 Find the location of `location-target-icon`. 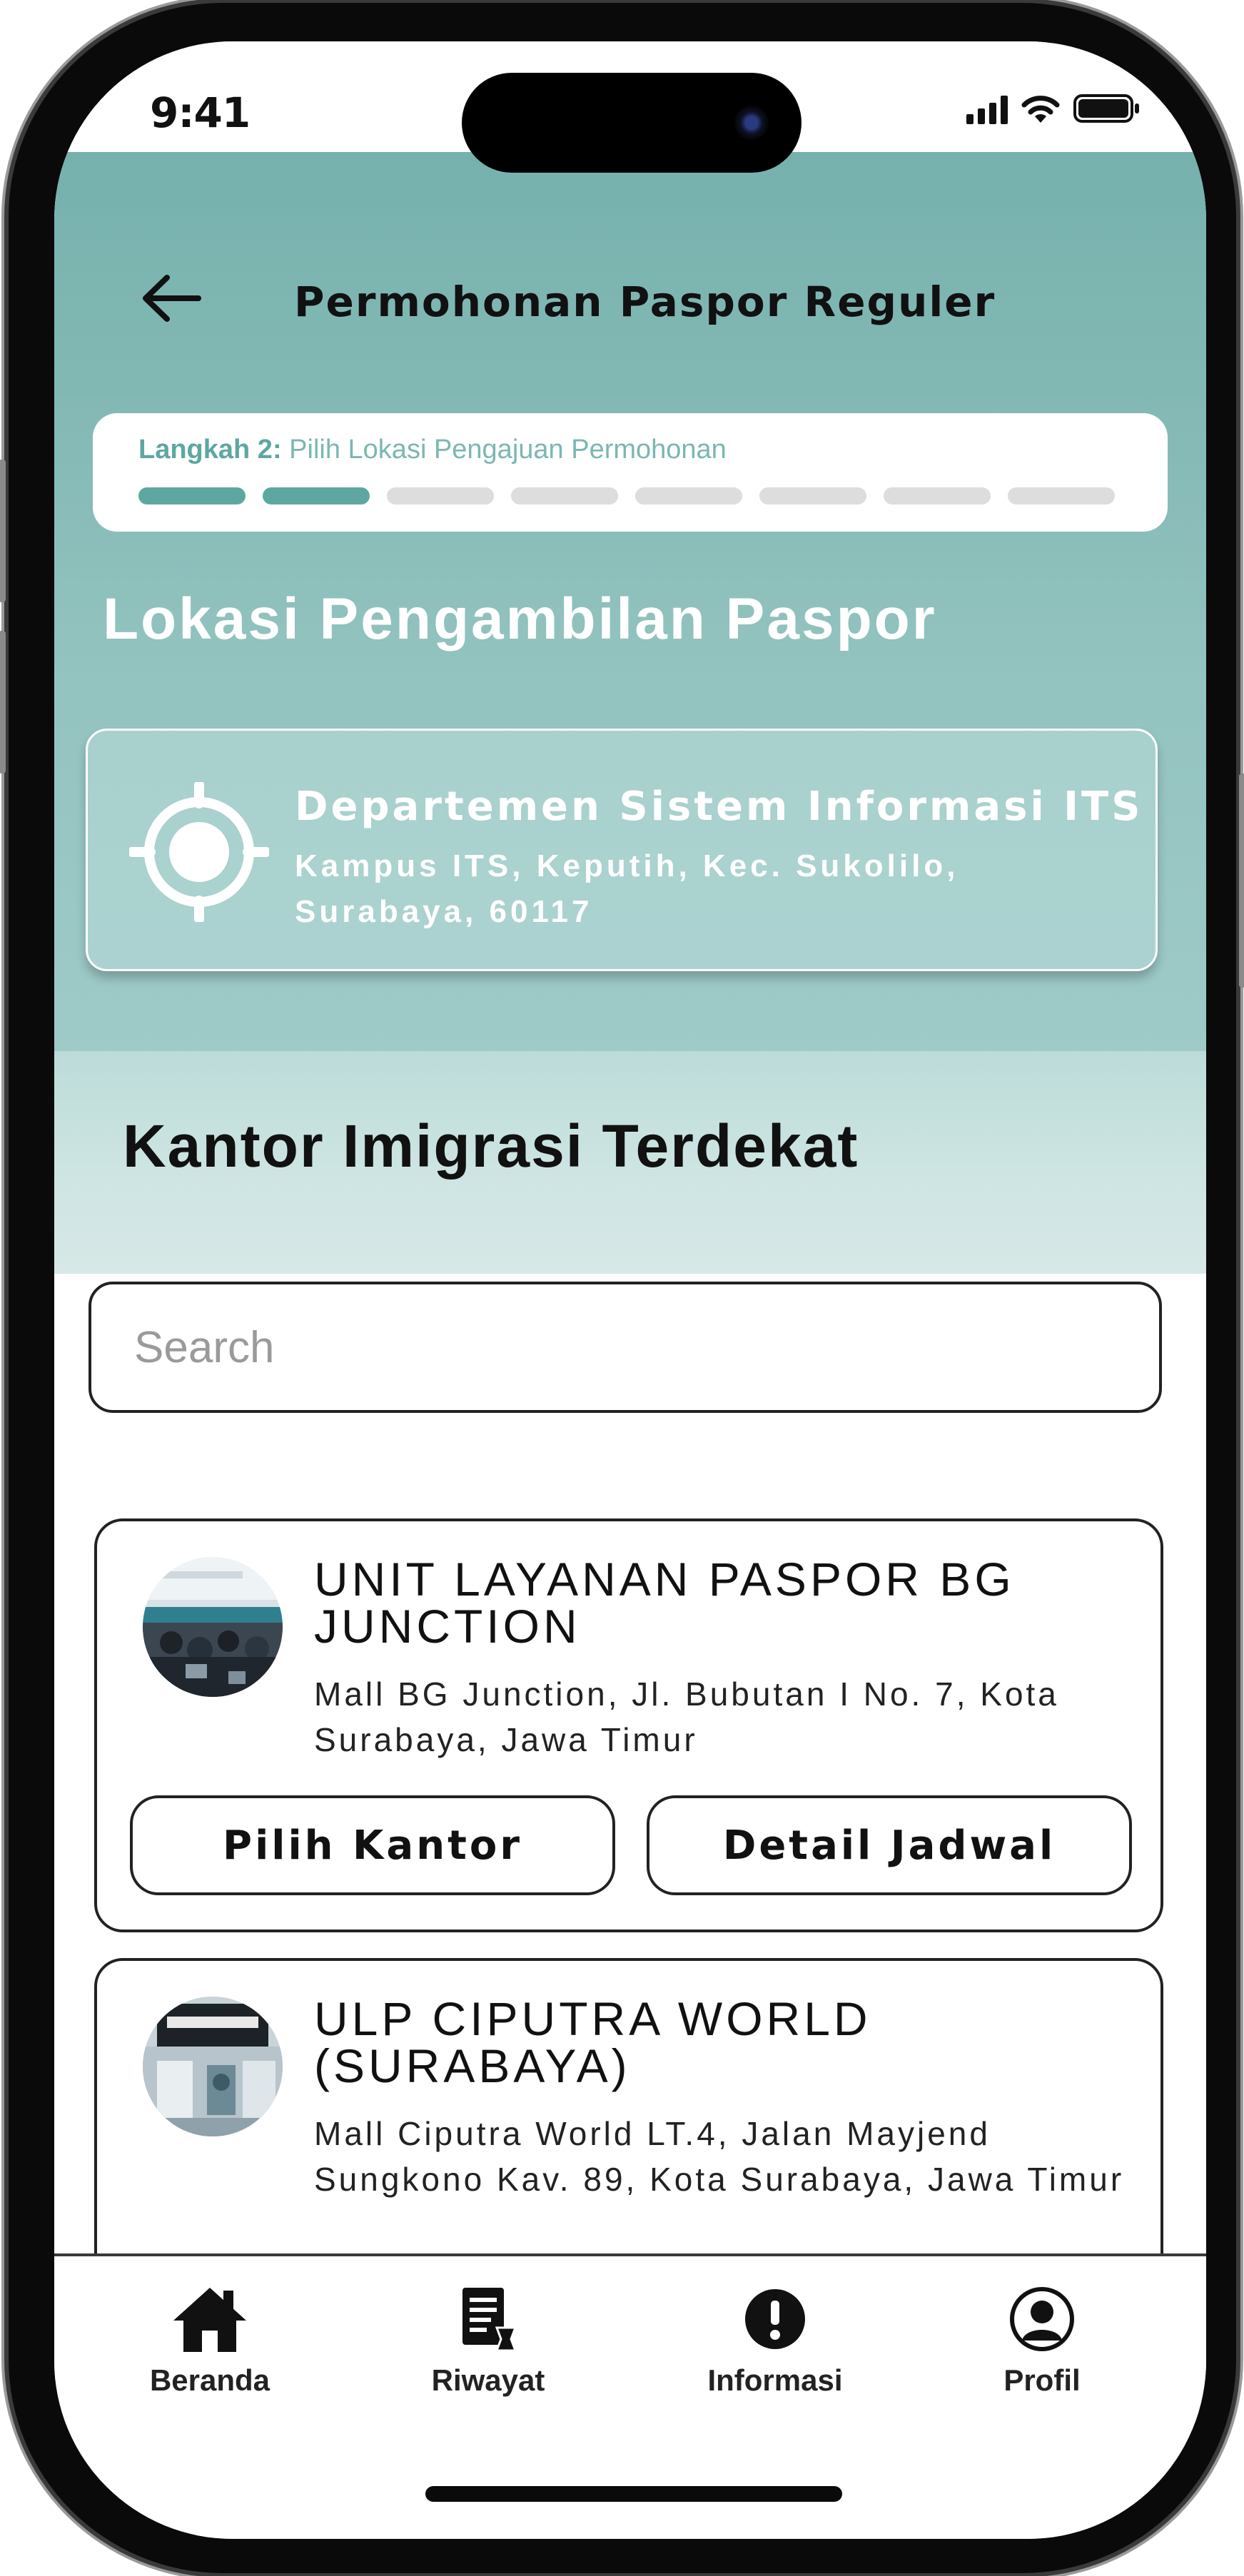

location-target-icon is located at coordinates (199, 852).